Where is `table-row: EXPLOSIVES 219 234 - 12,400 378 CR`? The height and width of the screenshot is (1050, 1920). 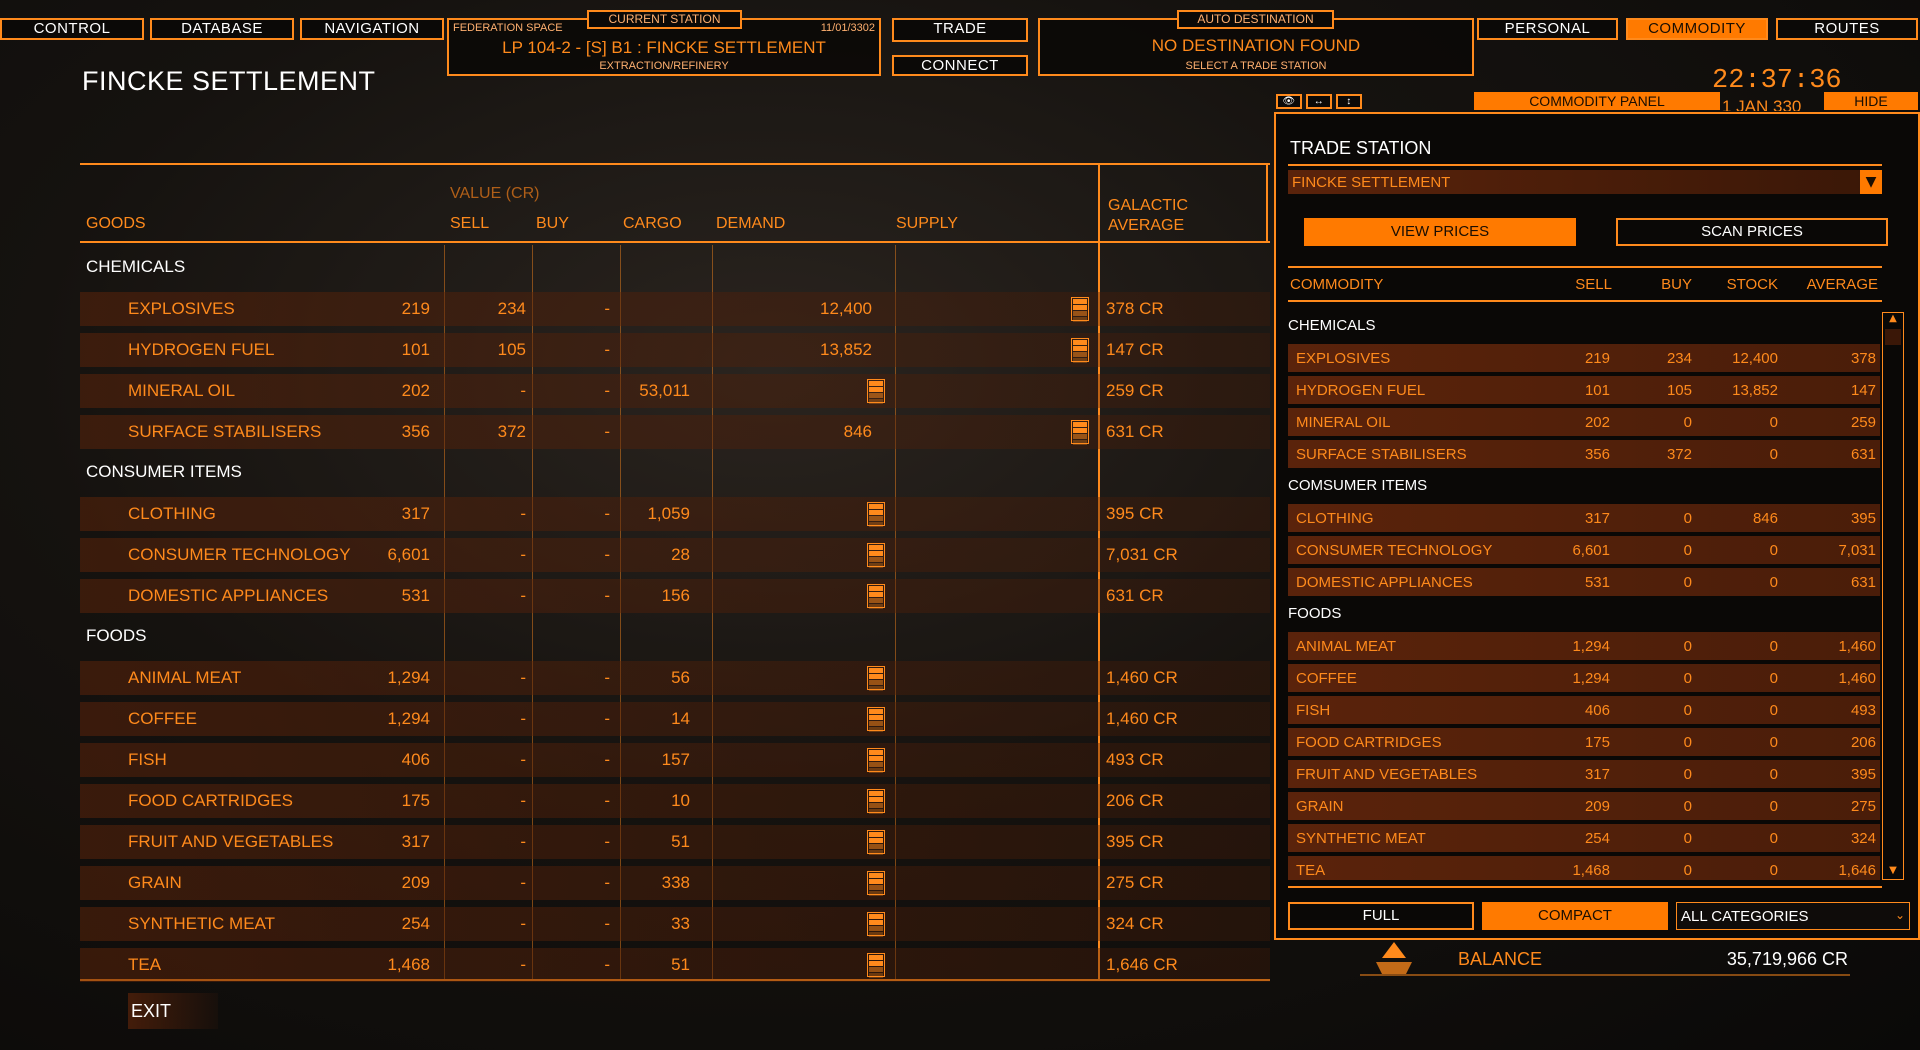
table-row: EXPLOSIVES 219 234 - 12,400 378 CR is located at coordinates (675, 309).